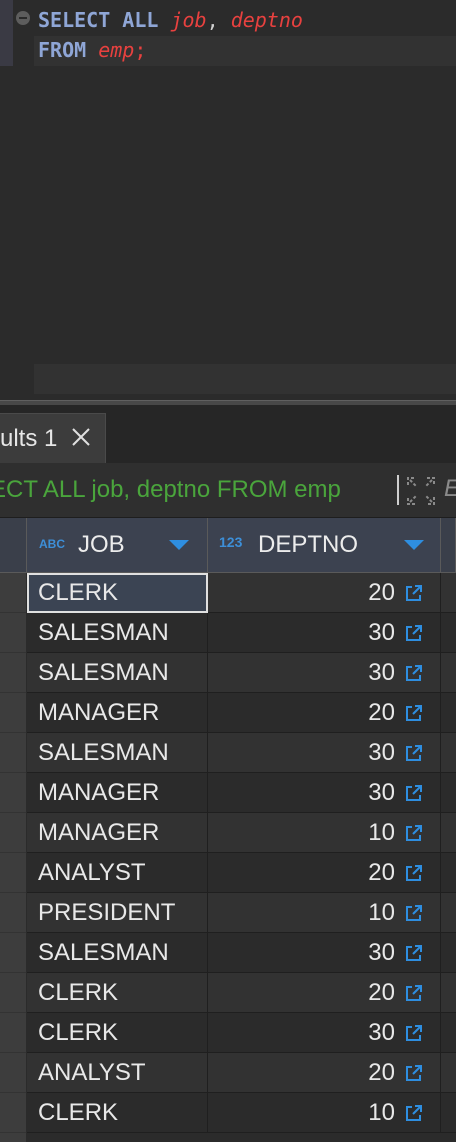  I want to click on identifier-job: job, so click(188, 20).